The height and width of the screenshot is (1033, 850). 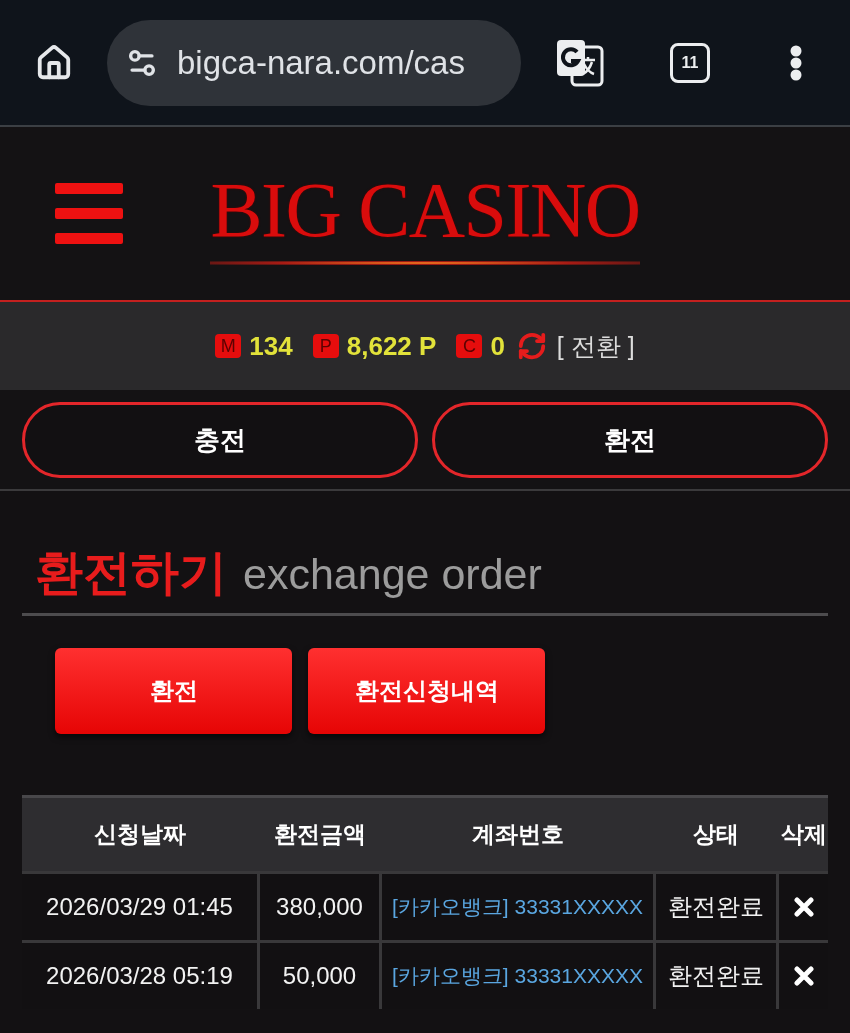 I want to click on home-icon, so click(x=54, y=62).